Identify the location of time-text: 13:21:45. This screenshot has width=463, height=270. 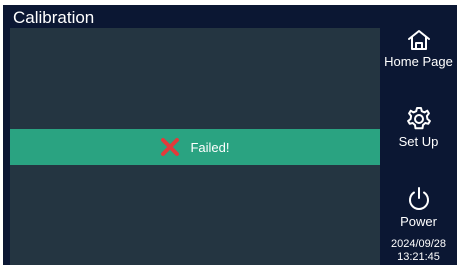
(418, 257).